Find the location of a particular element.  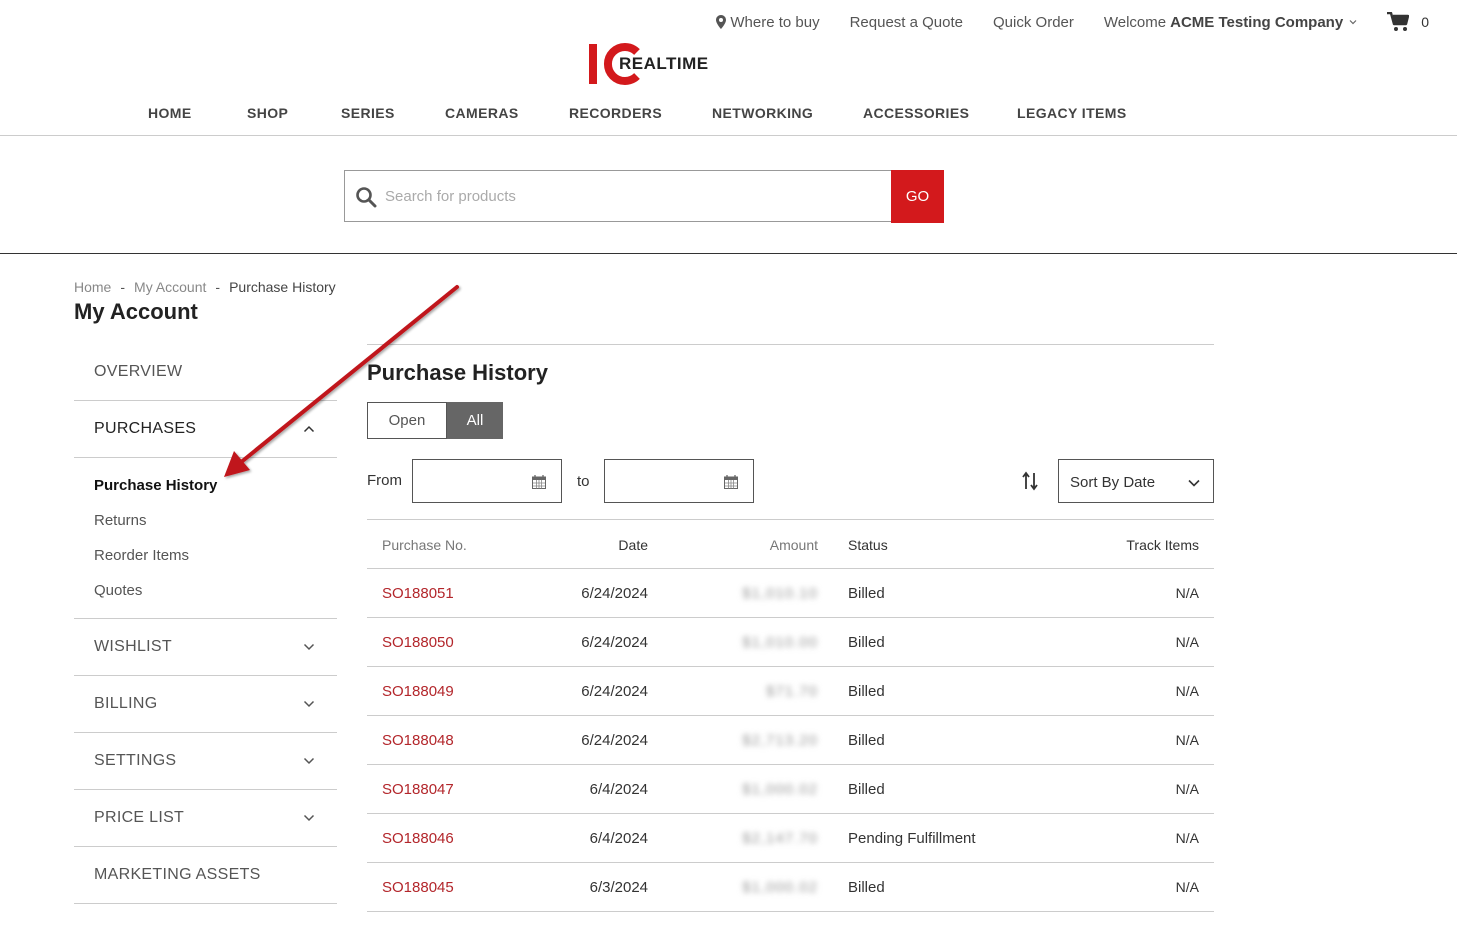

purchase-number-link: SO188047 is located at coordinates (418, 789).